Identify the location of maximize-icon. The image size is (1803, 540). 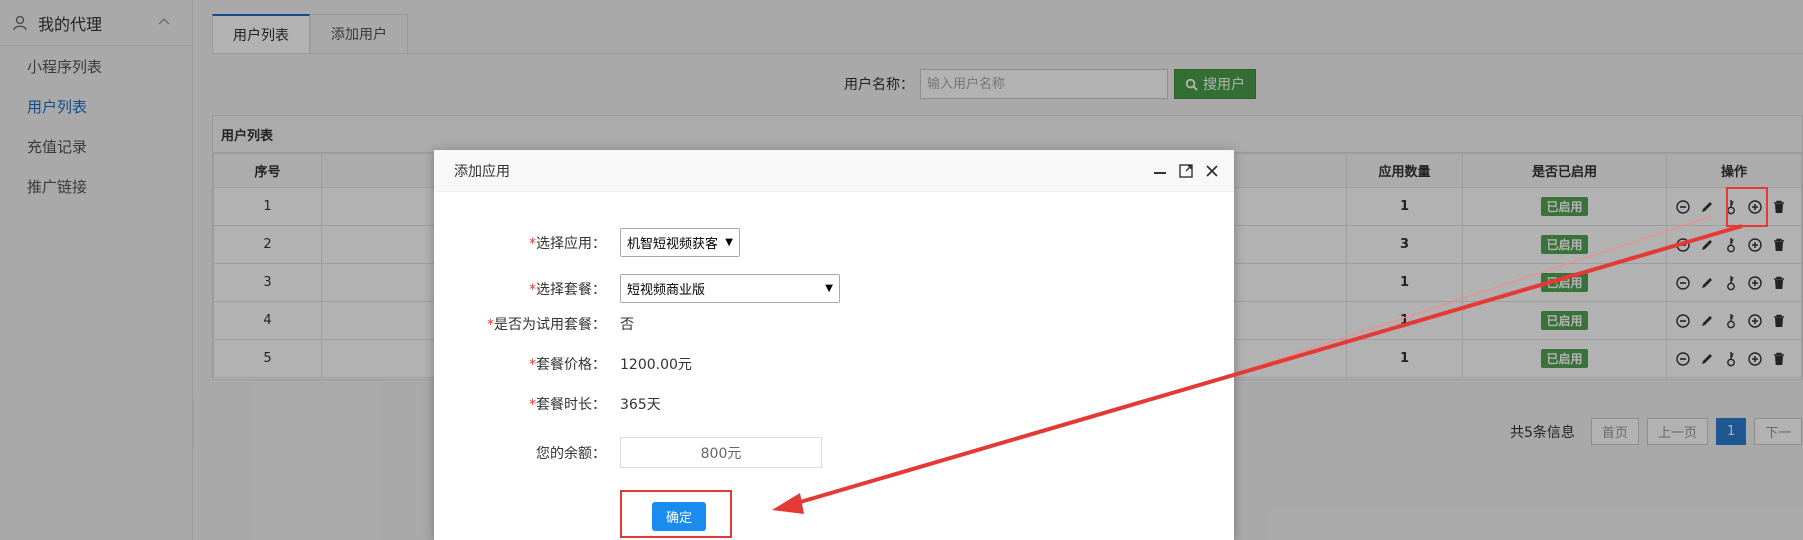
(1186, 171).